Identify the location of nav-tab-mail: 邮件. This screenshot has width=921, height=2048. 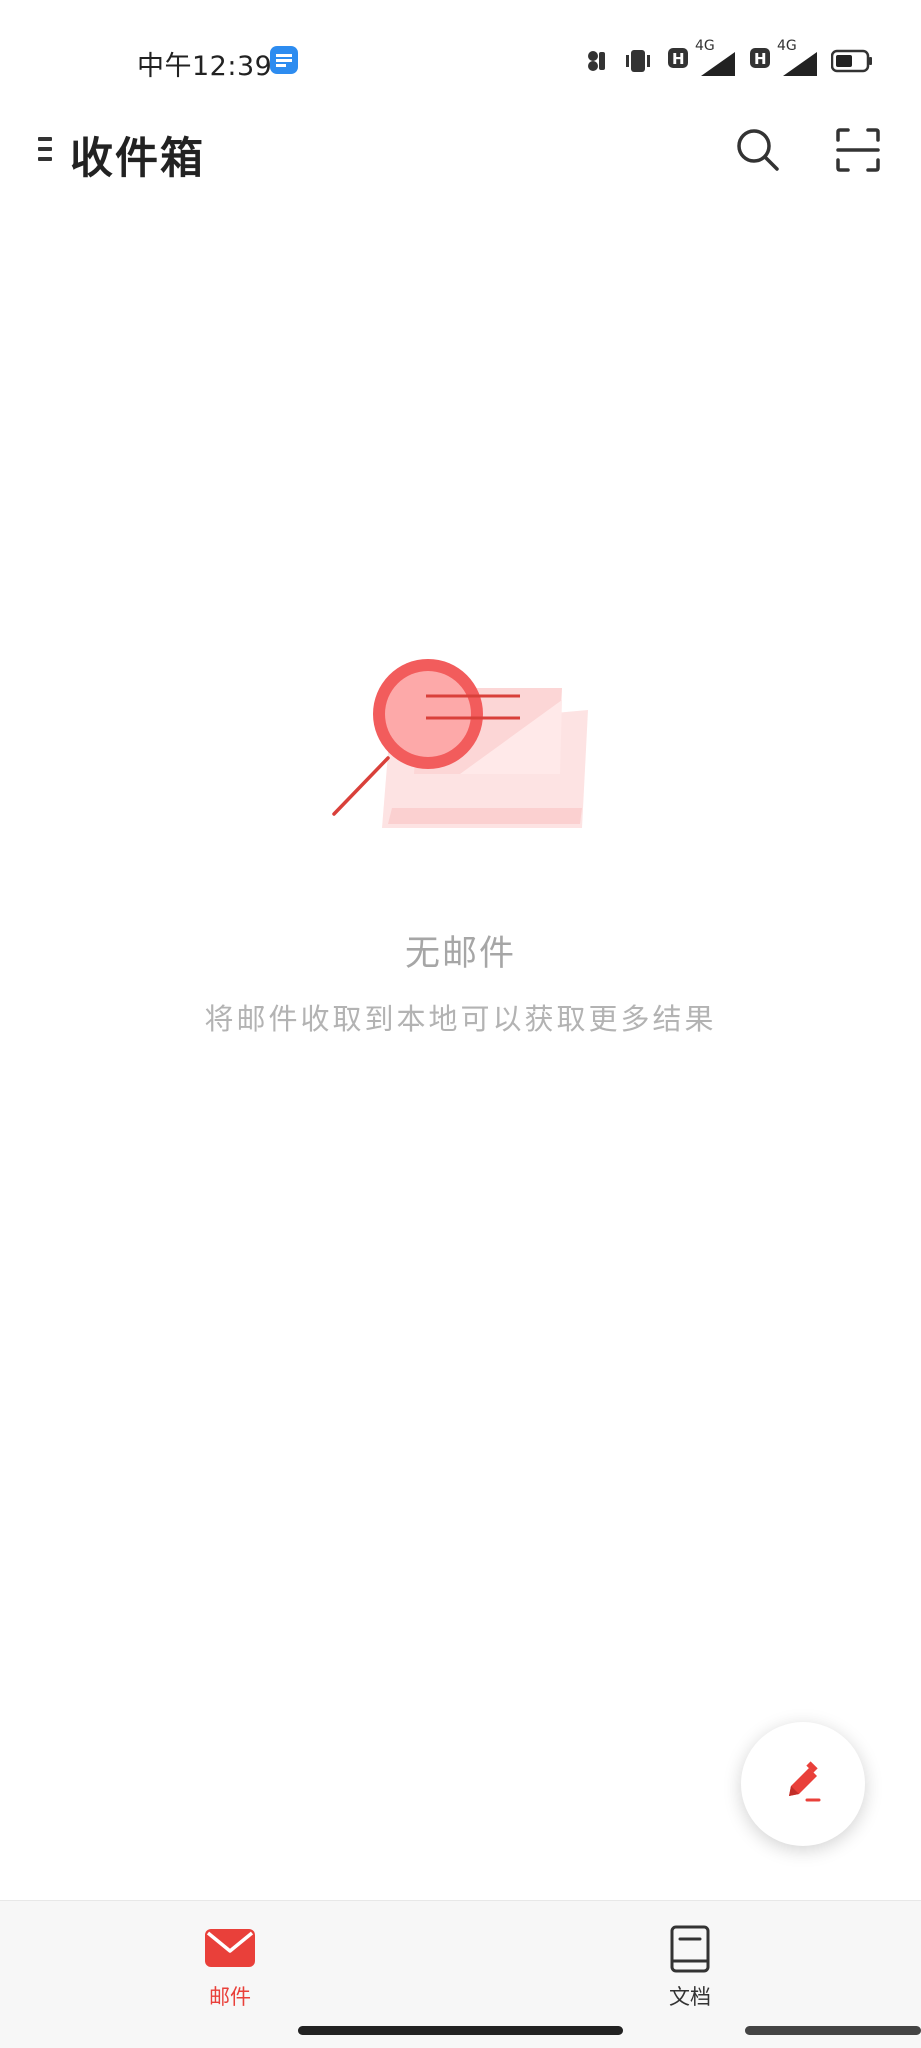
(230, 1966).